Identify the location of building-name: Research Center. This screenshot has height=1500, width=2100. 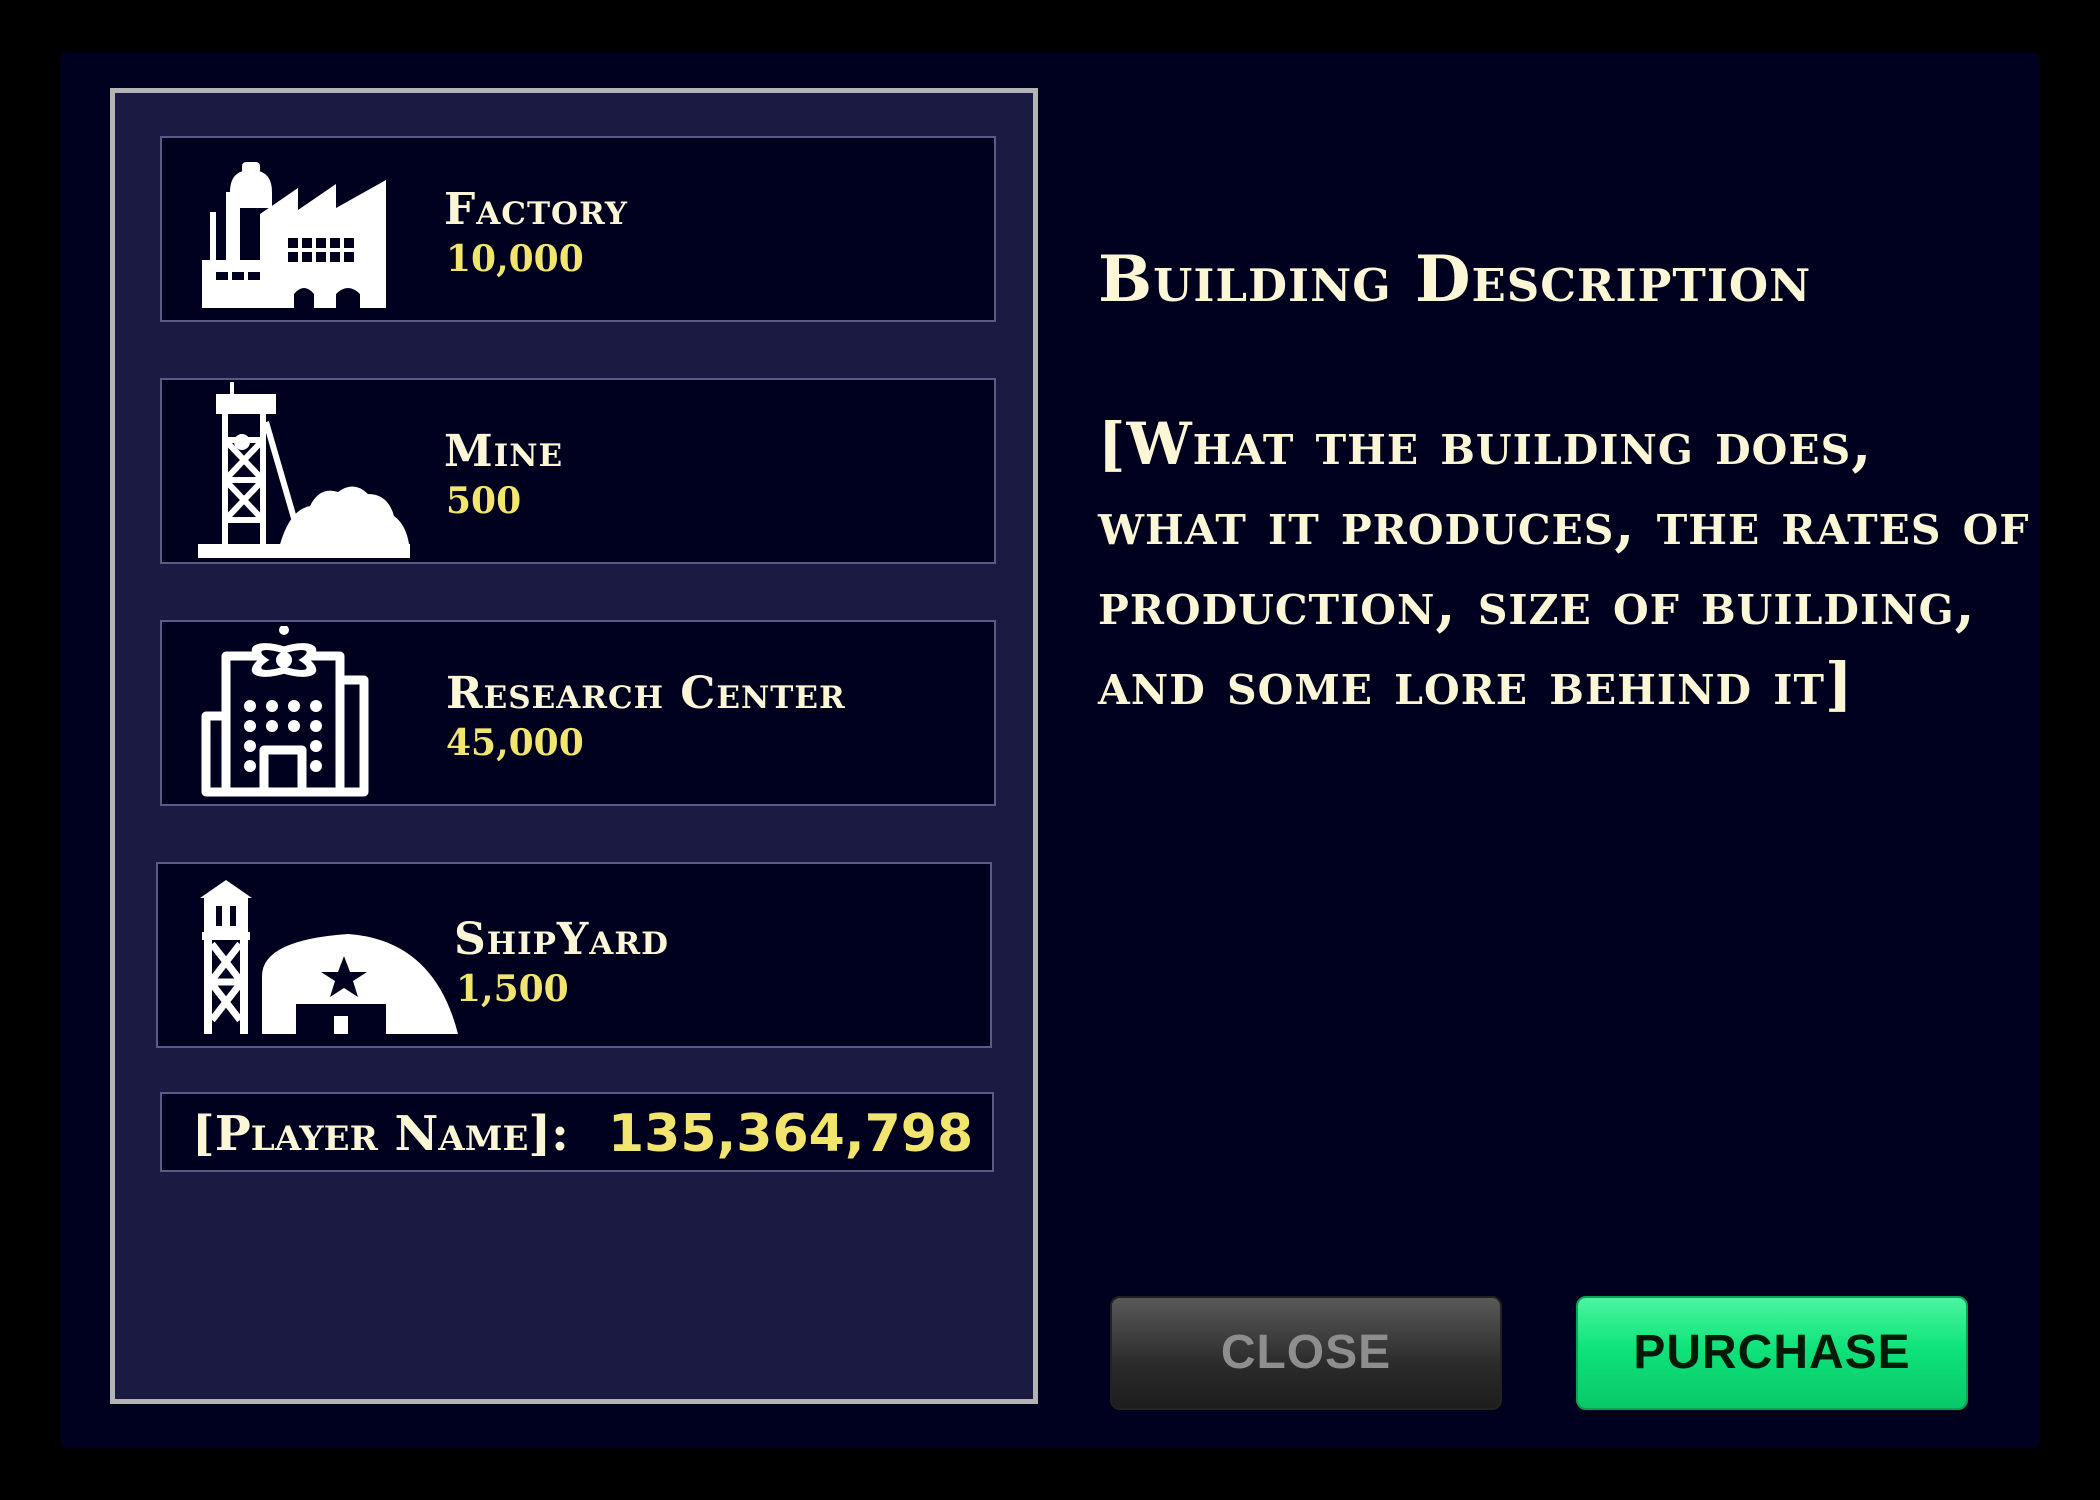
(646, 693).